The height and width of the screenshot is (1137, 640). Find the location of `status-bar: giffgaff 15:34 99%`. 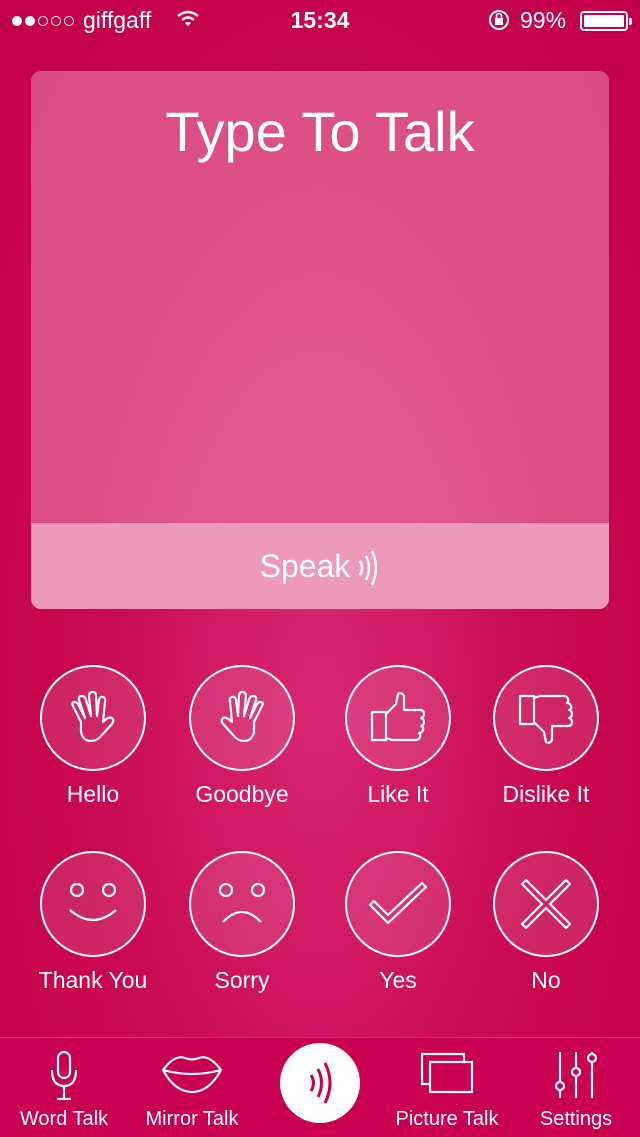

status-bar: giffgaff 15:34 99% is located at coordinates (320, 20).